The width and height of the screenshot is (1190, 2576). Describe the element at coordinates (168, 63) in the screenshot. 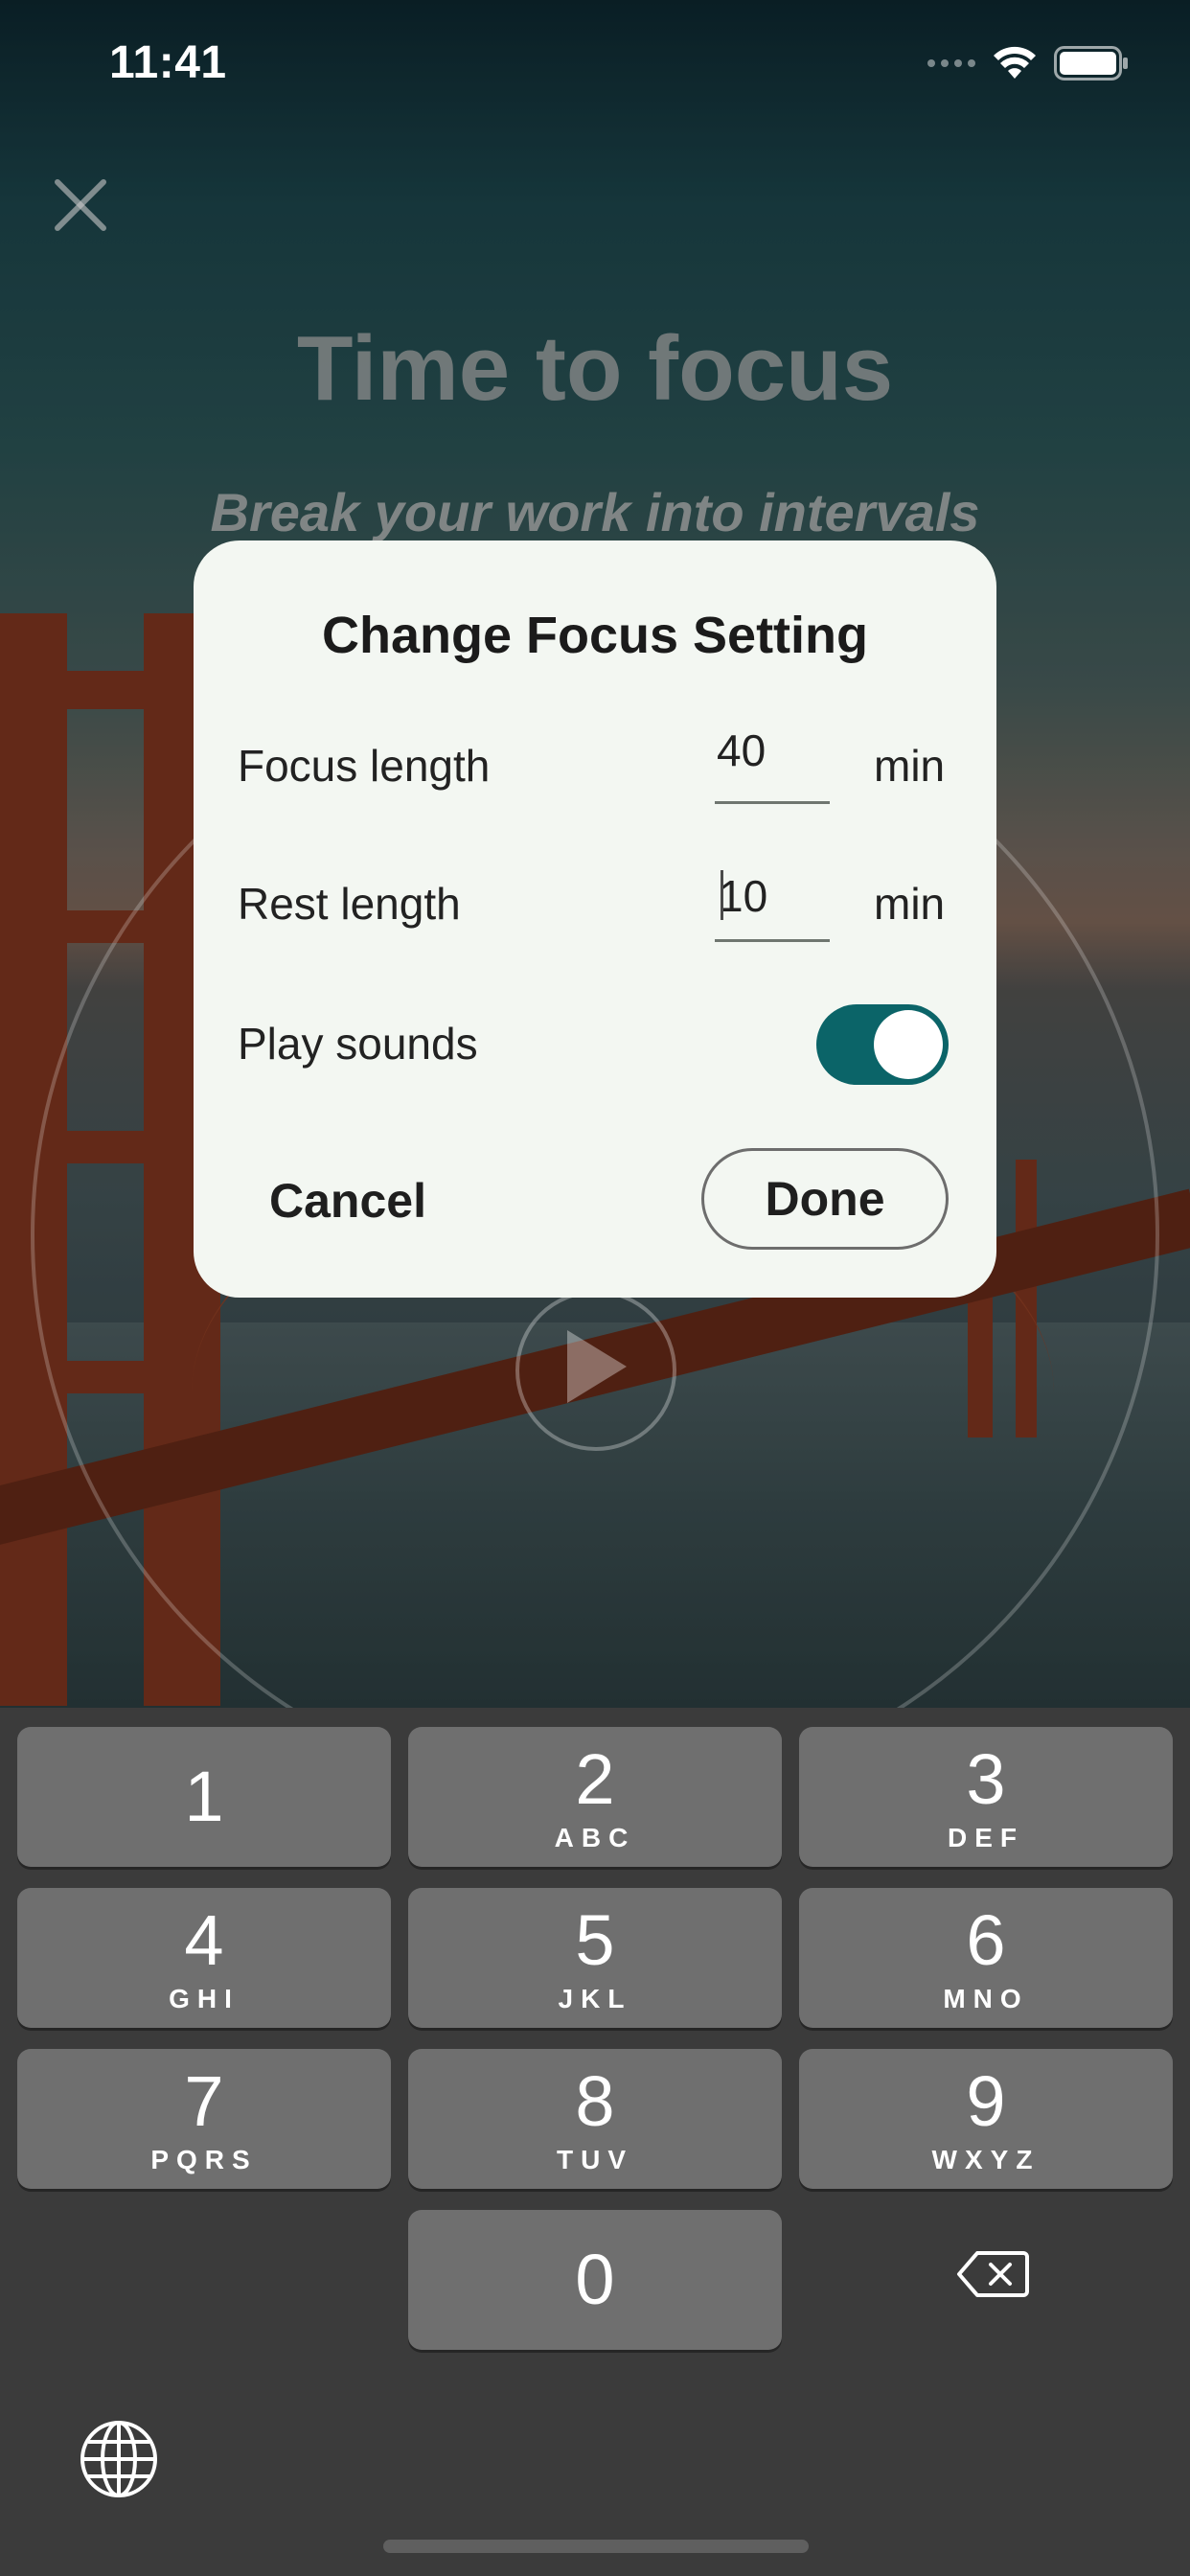

I see `status-time: 11:41` at that location.